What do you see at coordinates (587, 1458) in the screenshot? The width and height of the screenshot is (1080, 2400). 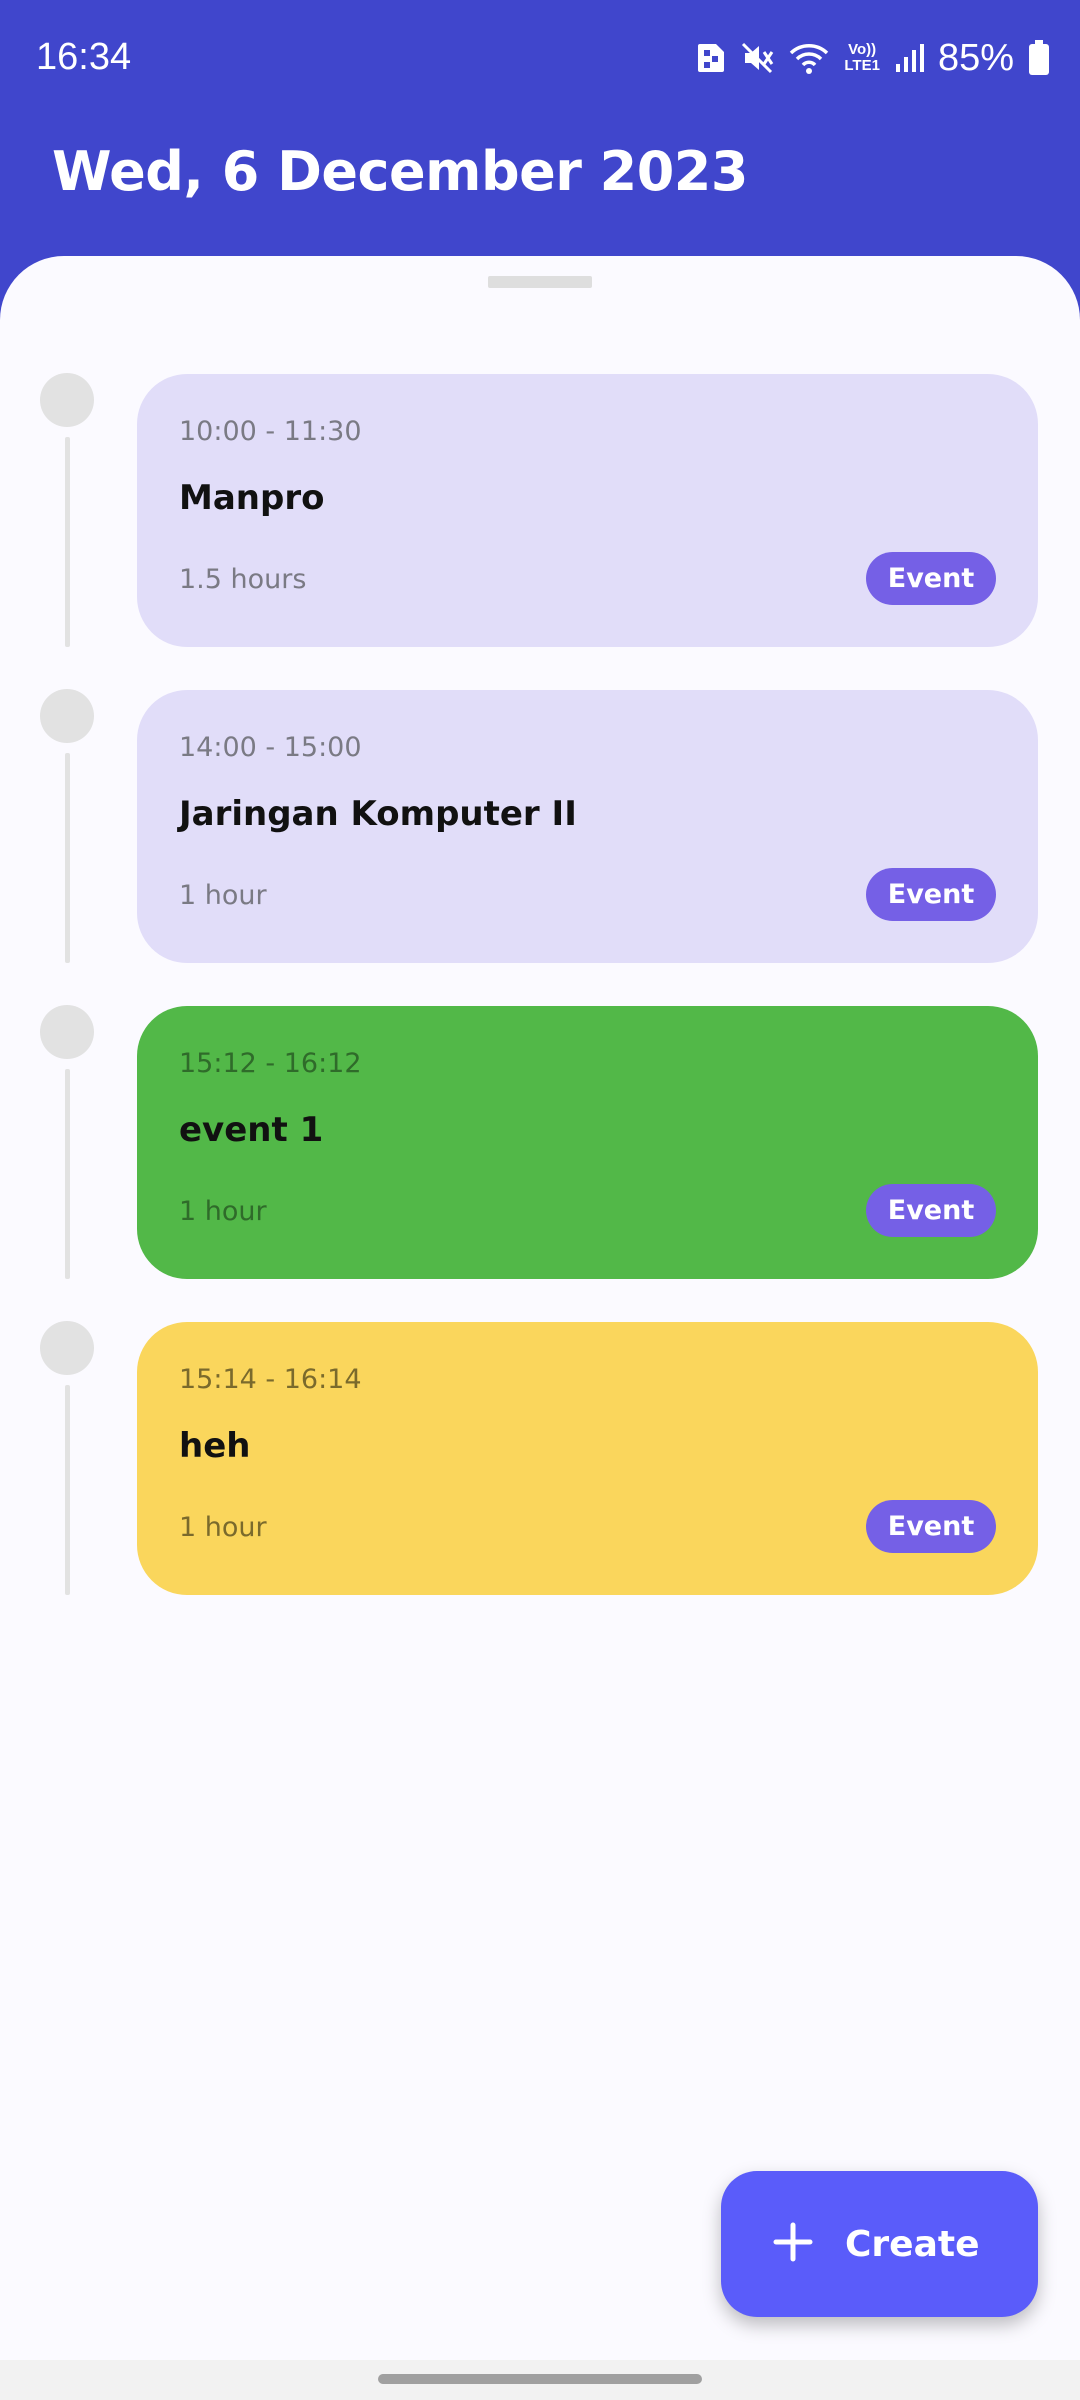 I see `event-card-heh: 15:14 - 16:14 heh 1 hour Event` at bounding box center [587, 1458].